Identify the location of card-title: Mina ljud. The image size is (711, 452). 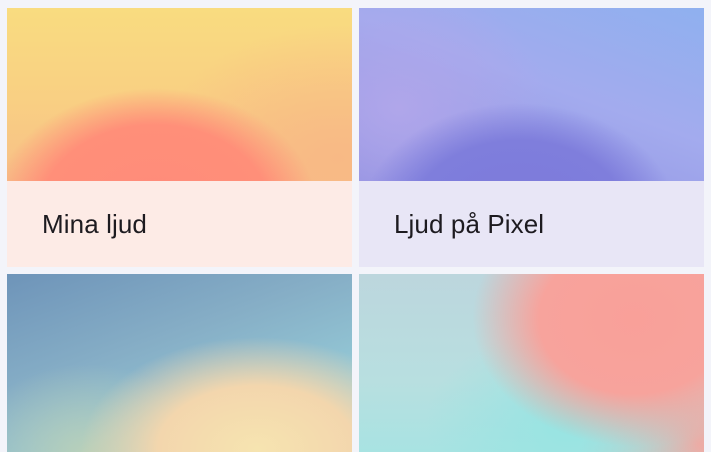
(94, 223).